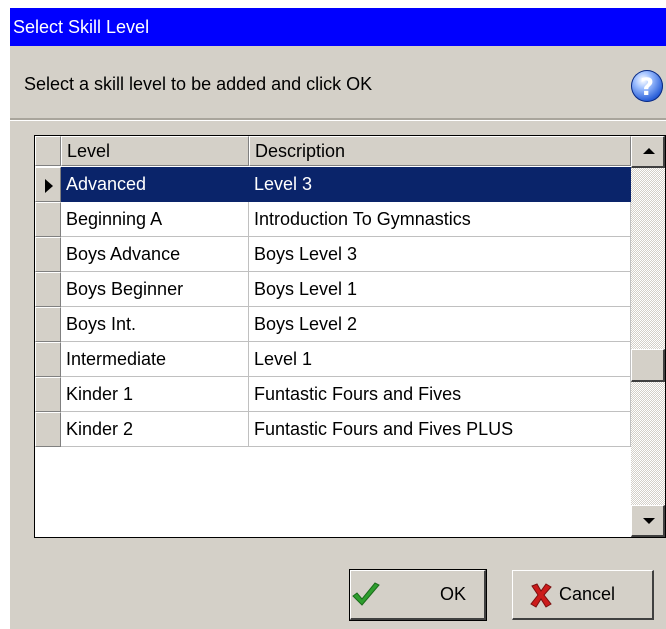  Describe the element at coordinates (648, 521) in the screenshot. I see `scroll-down-button` at that location.